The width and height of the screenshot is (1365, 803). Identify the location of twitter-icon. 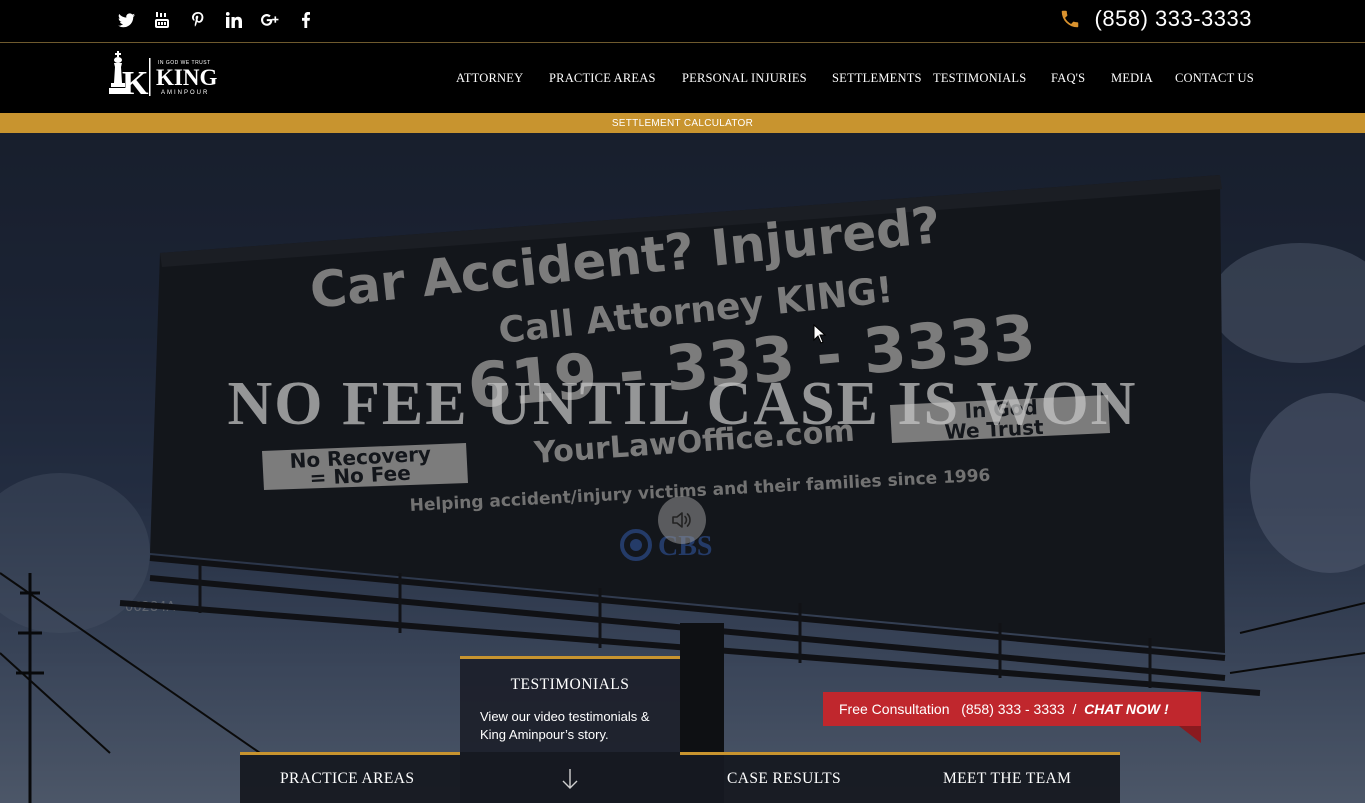
(126, 20).